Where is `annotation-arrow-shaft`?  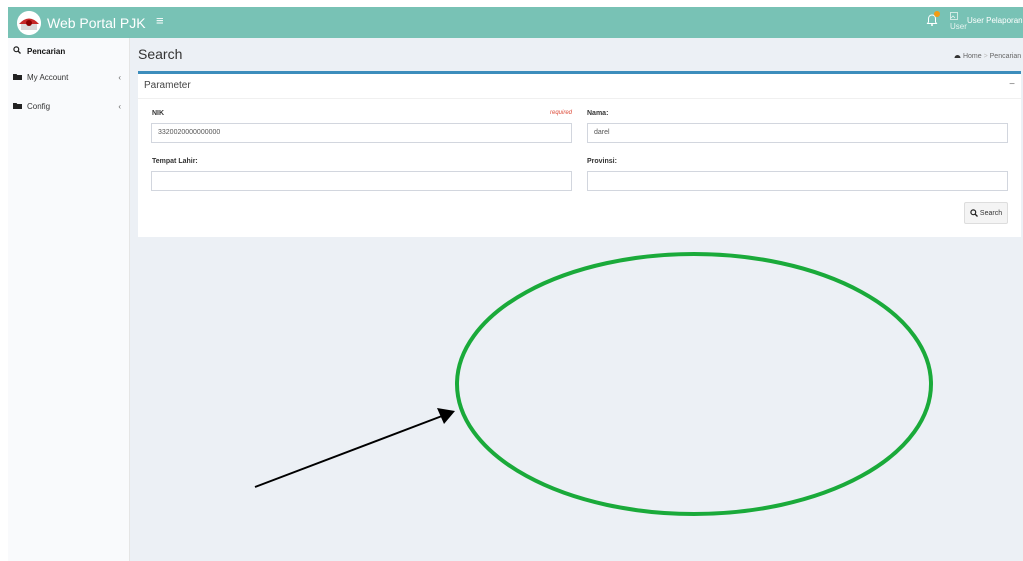 annotation-arrow-shaft is located at coordinates (348, 451).